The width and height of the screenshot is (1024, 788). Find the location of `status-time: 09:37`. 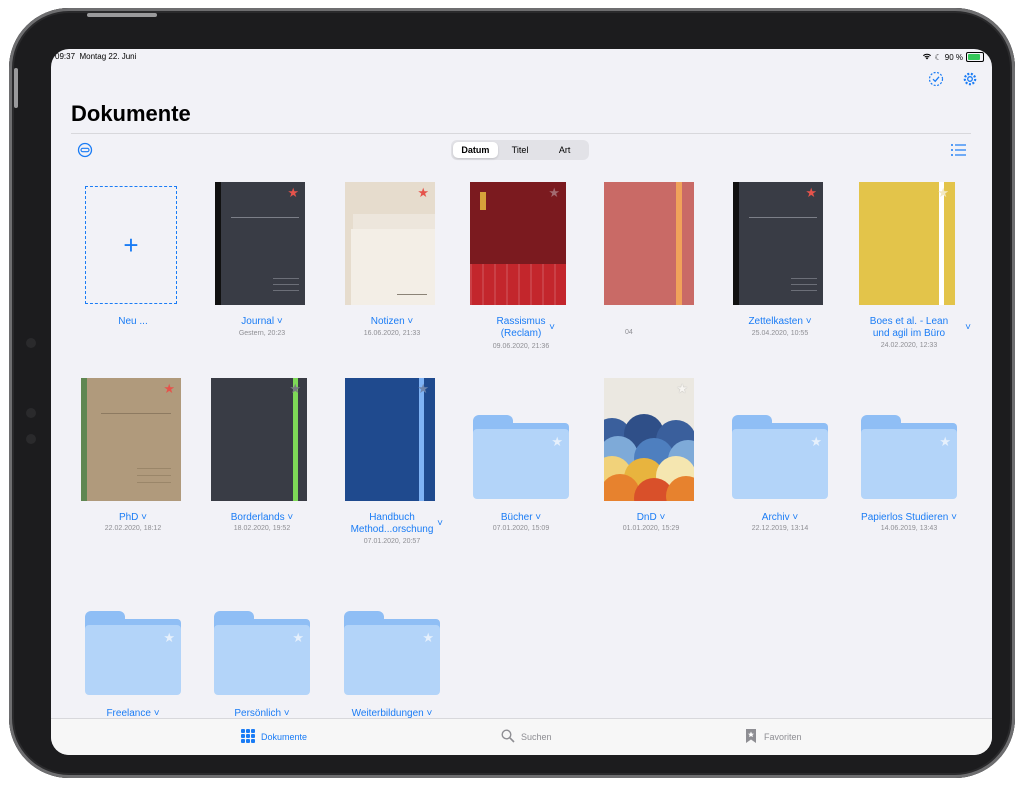

status-time: 09:37 is located at coordinates (65, 56).